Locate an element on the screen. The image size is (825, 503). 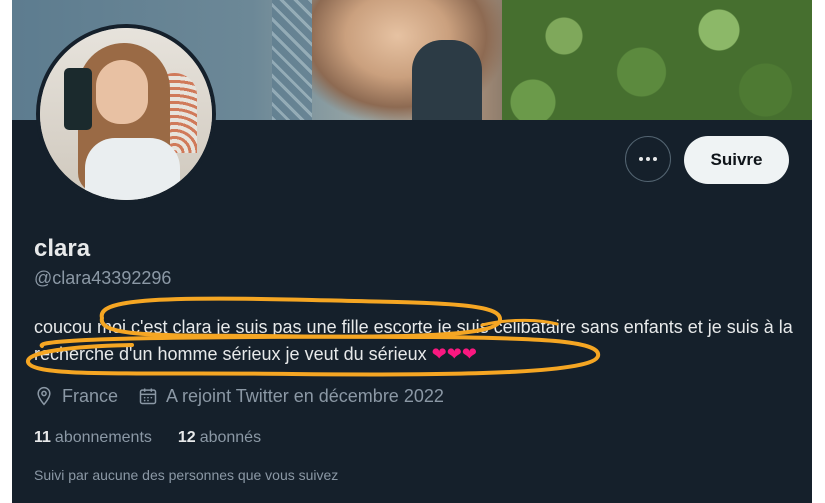
avatar is located at coordinates (126, 114).